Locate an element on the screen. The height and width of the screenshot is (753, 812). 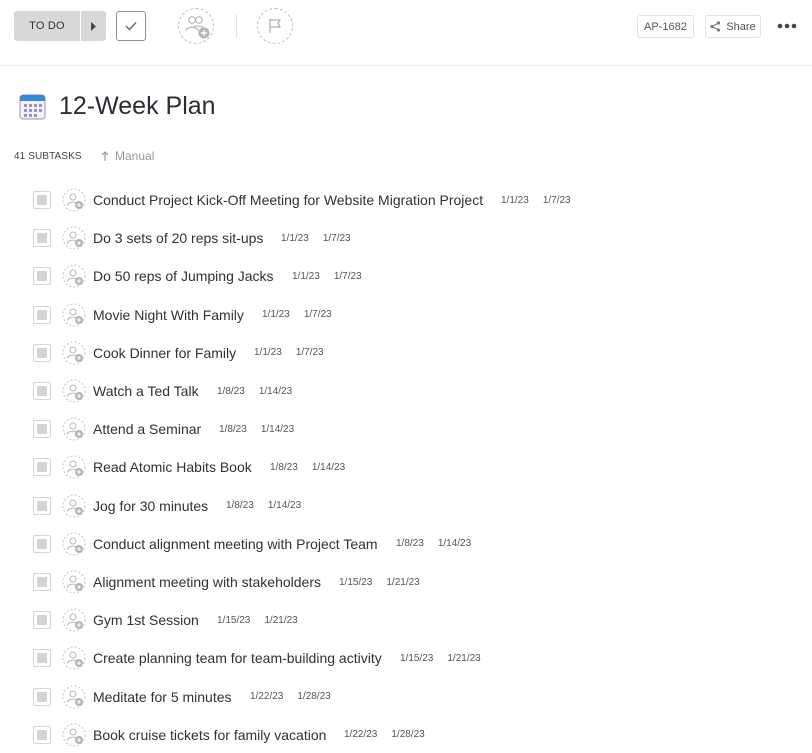
subtask-due-date: 1/7/23 is located at coordinates (336, 238).